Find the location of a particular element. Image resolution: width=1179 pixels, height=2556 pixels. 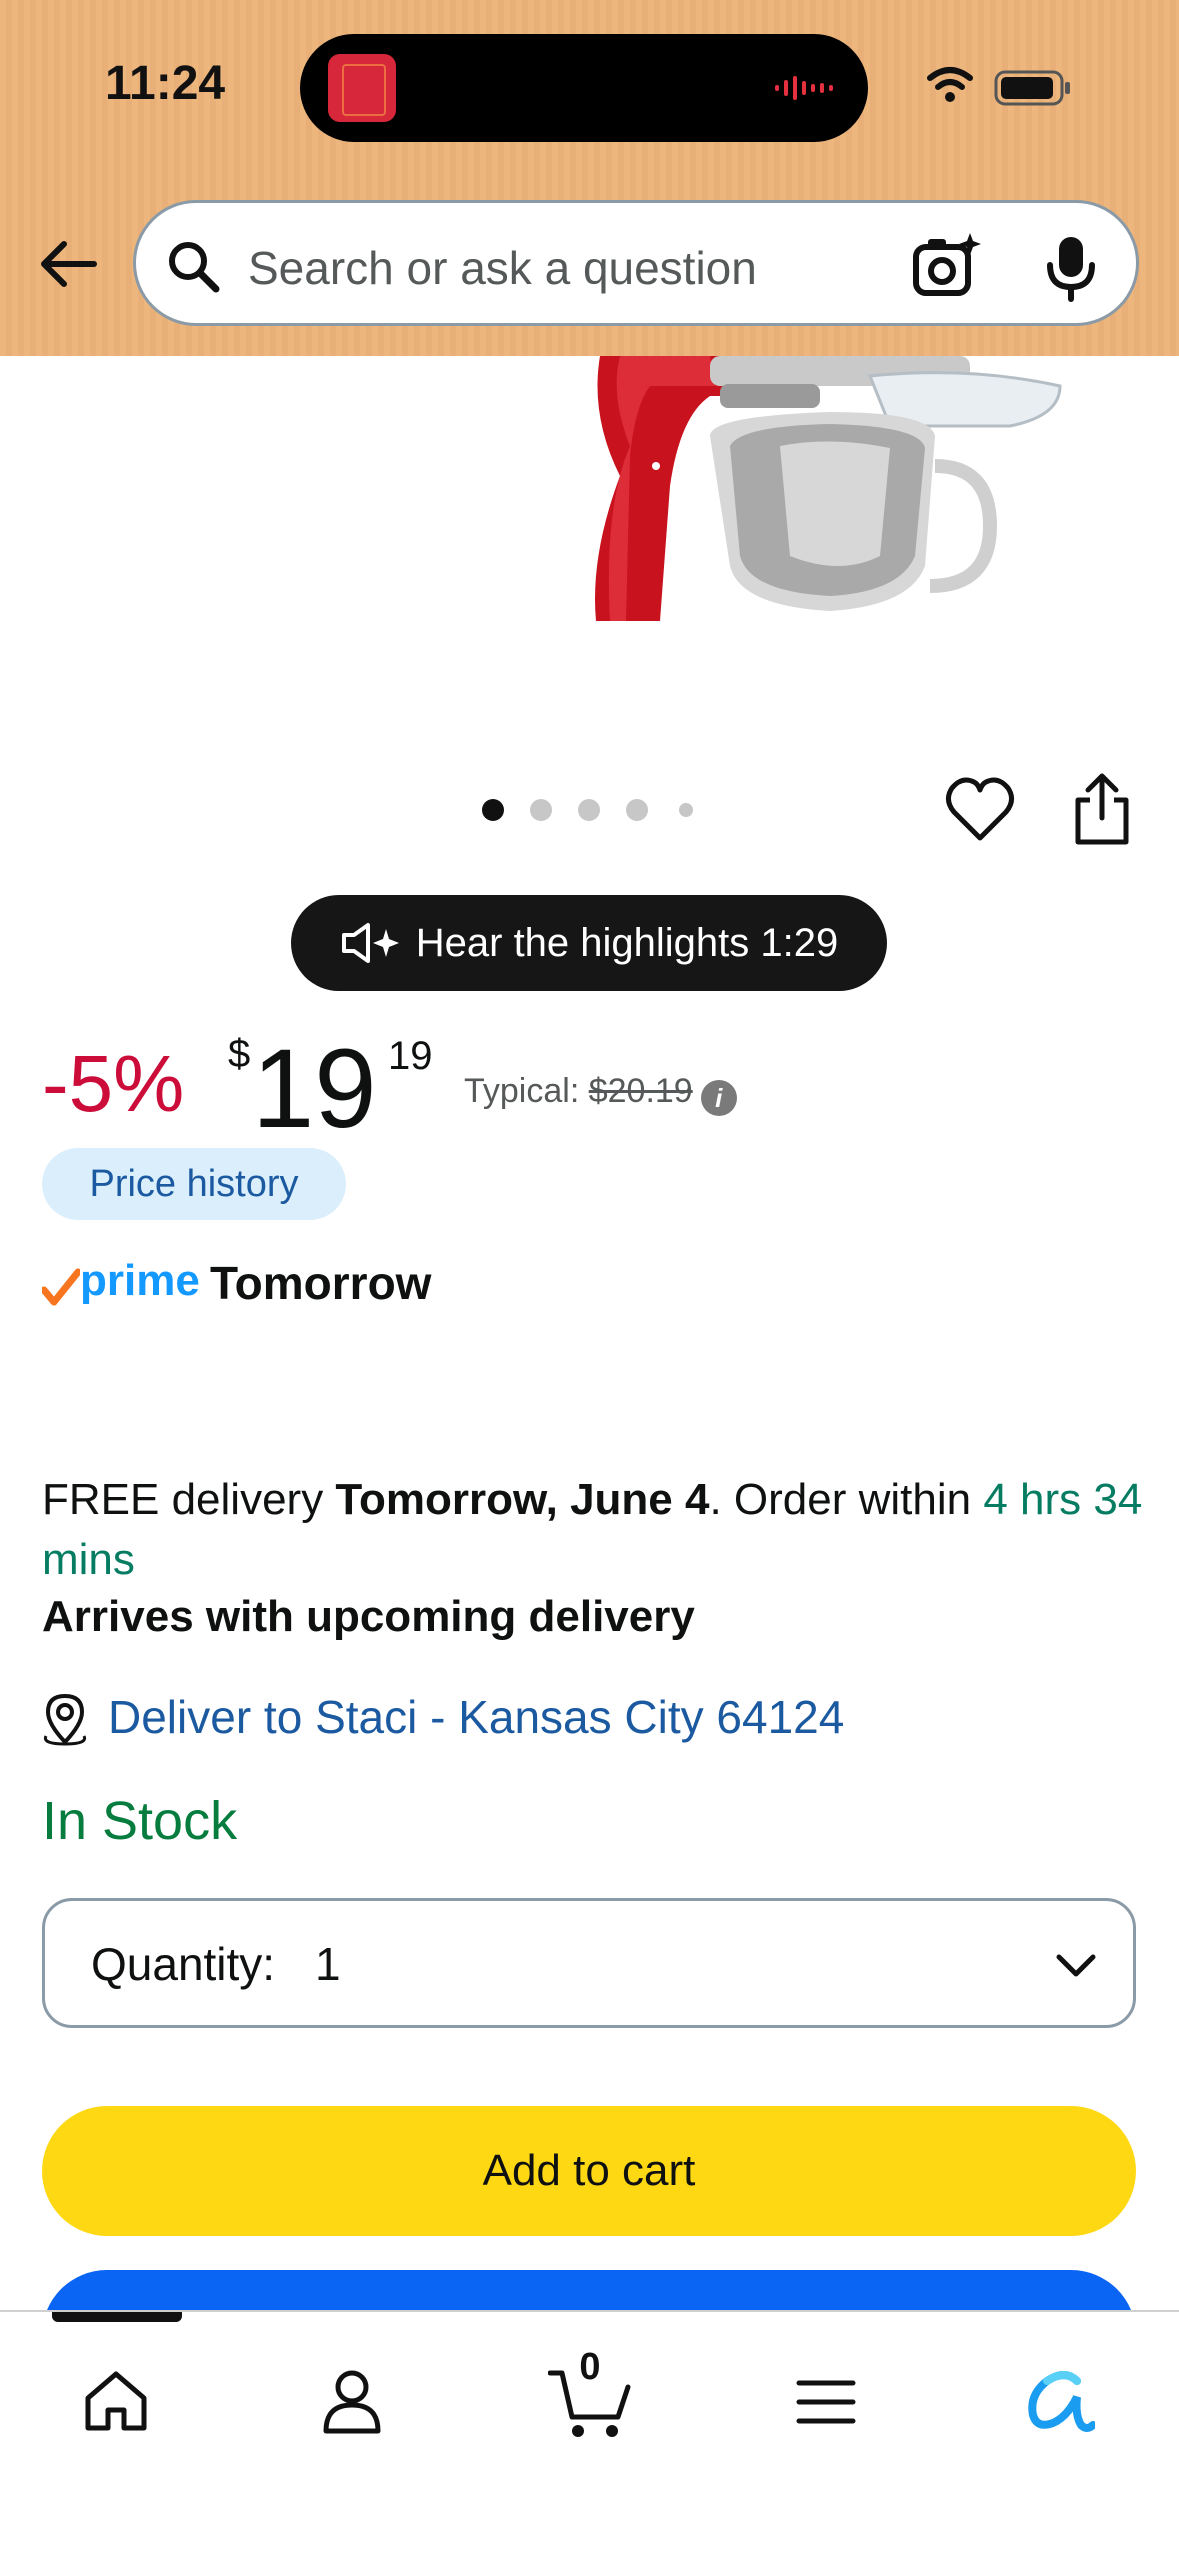

bottom-tab-bar: 0 is located at coordinates (589, 2433).